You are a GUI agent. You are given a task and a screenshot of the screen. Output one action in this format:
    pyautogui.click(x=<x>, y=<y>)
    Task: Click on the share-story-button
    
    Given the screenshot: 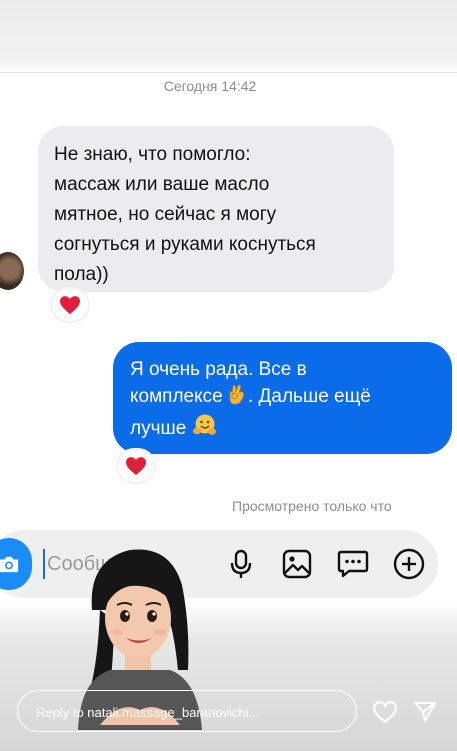 What is the action you would take?
    pyautogui.click(x=425, y=712)
    